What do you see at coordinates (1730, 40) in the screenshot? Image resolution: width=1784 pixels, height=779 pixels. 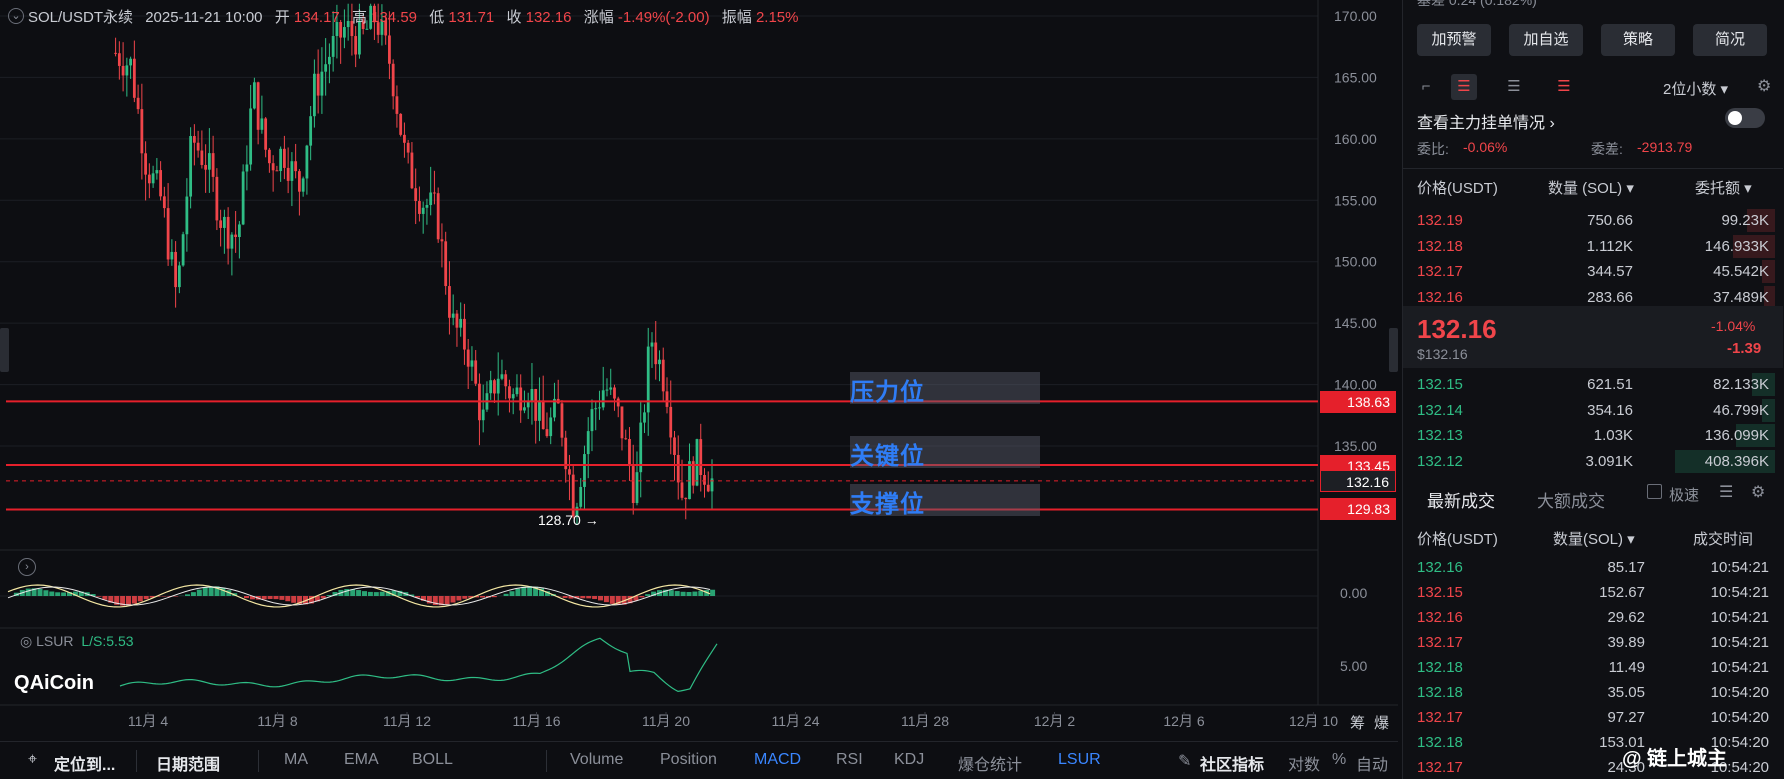 I see `overview-button: 简况` at bounding box center [1730, 40].